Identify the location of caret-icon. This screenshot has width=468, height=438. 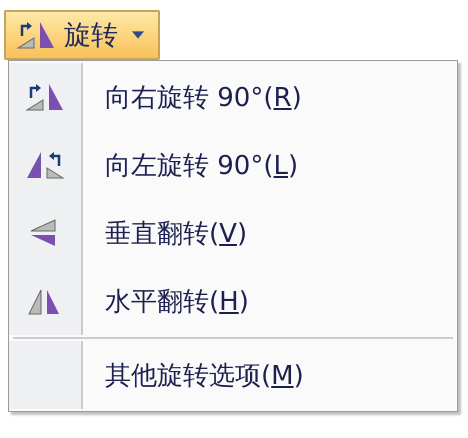
(138, 35).